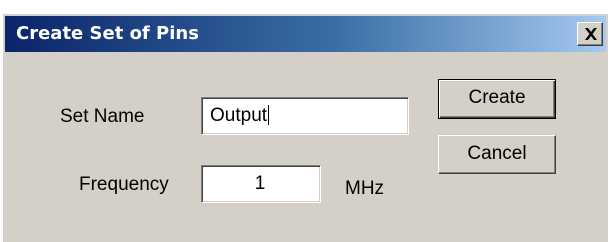  What do you see at coordinates (497, 154) in the screenshot?
I see `cancel-button: Cancel` at bounding box center [497, 154].